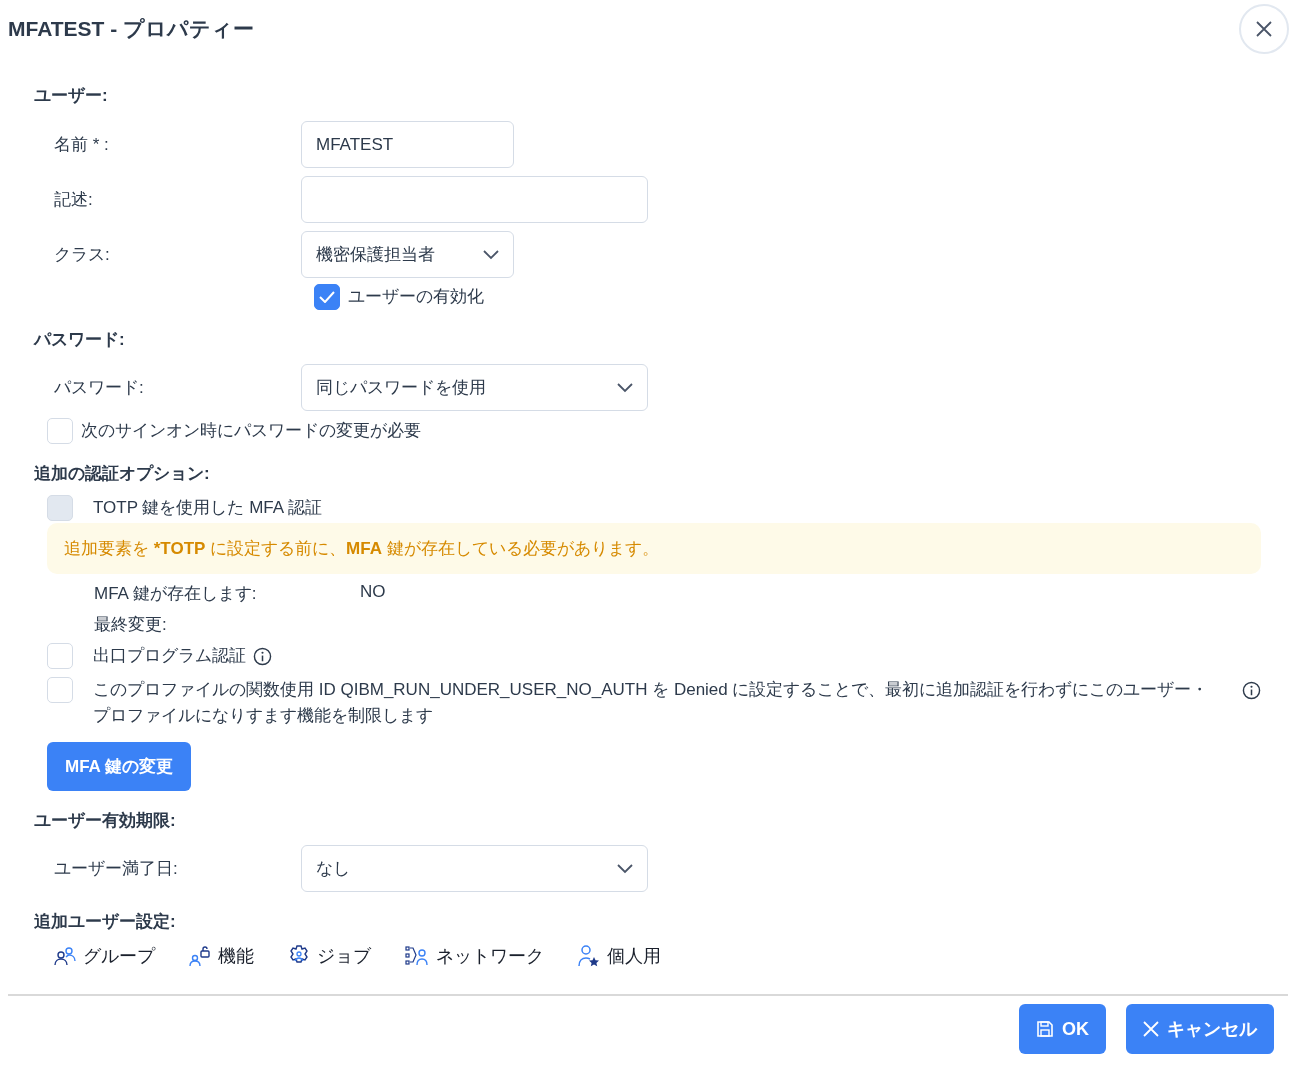 Image resolution: width=1301 pixels, height=1067 pixels. Describe the element at coordinates (119, 766) in the screenshot. I see `change-mfa-key-button: MFA 鍵の変更` at that location.